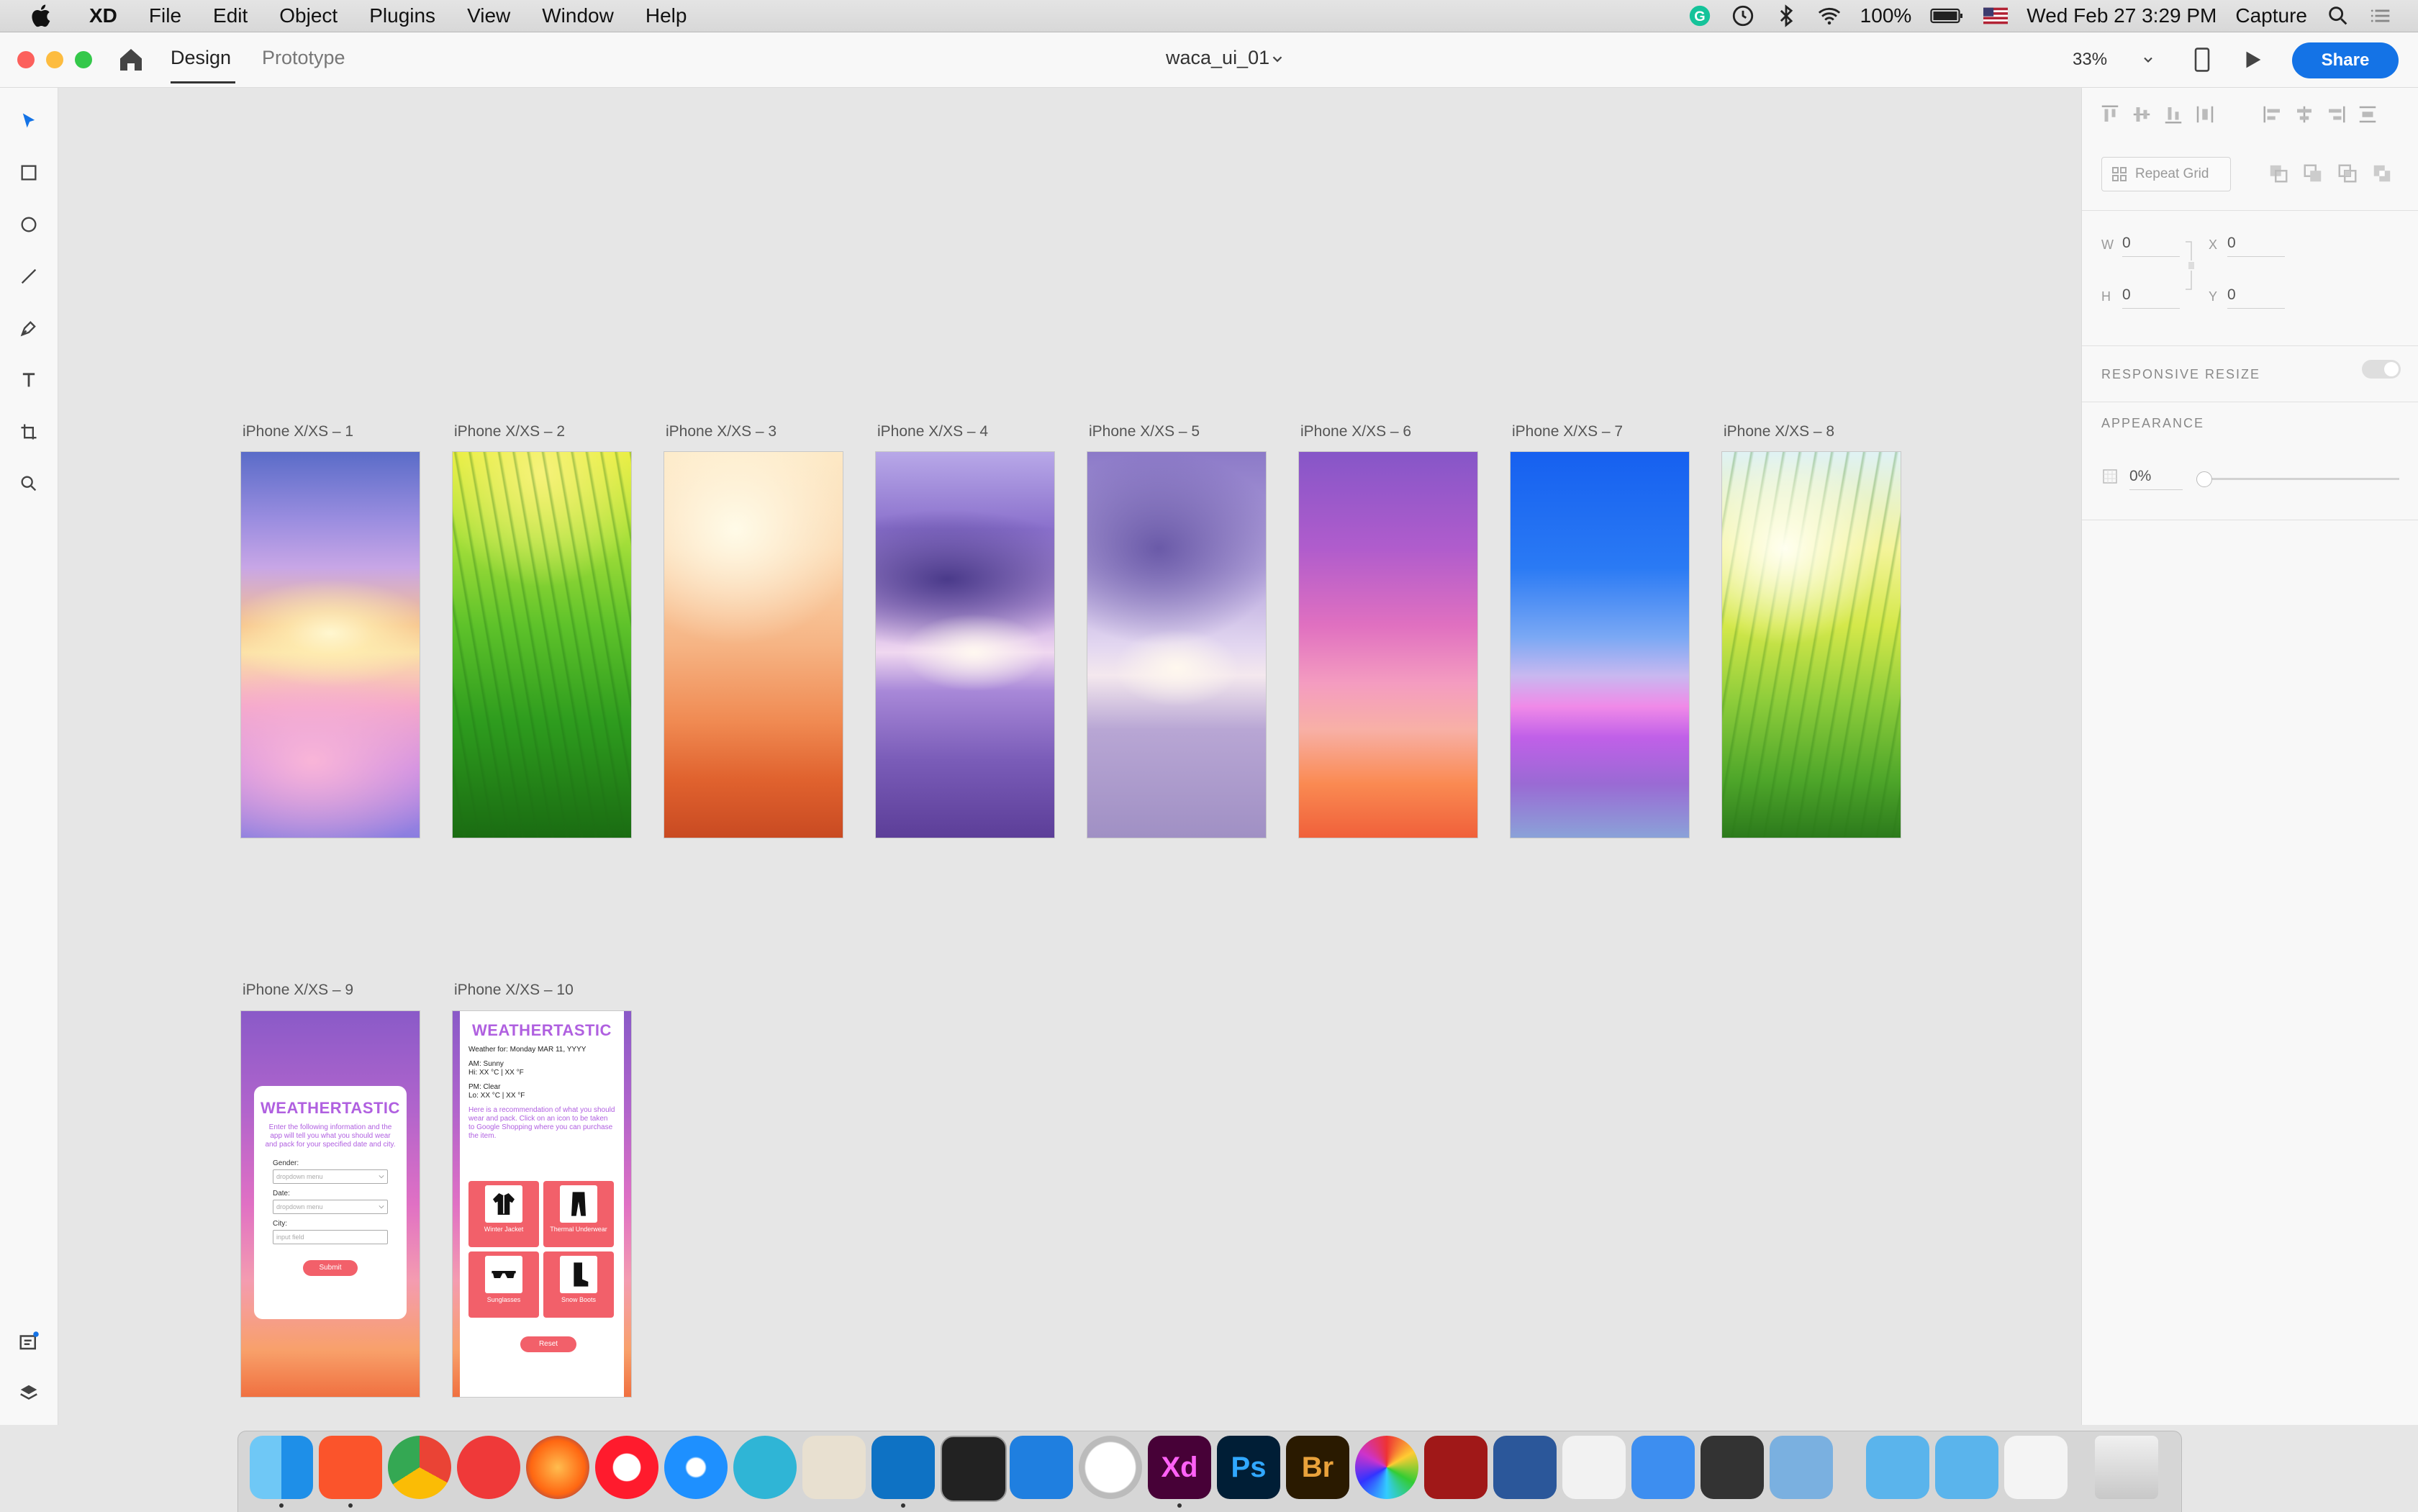  I want to click on line-tool, so click(28, 276).